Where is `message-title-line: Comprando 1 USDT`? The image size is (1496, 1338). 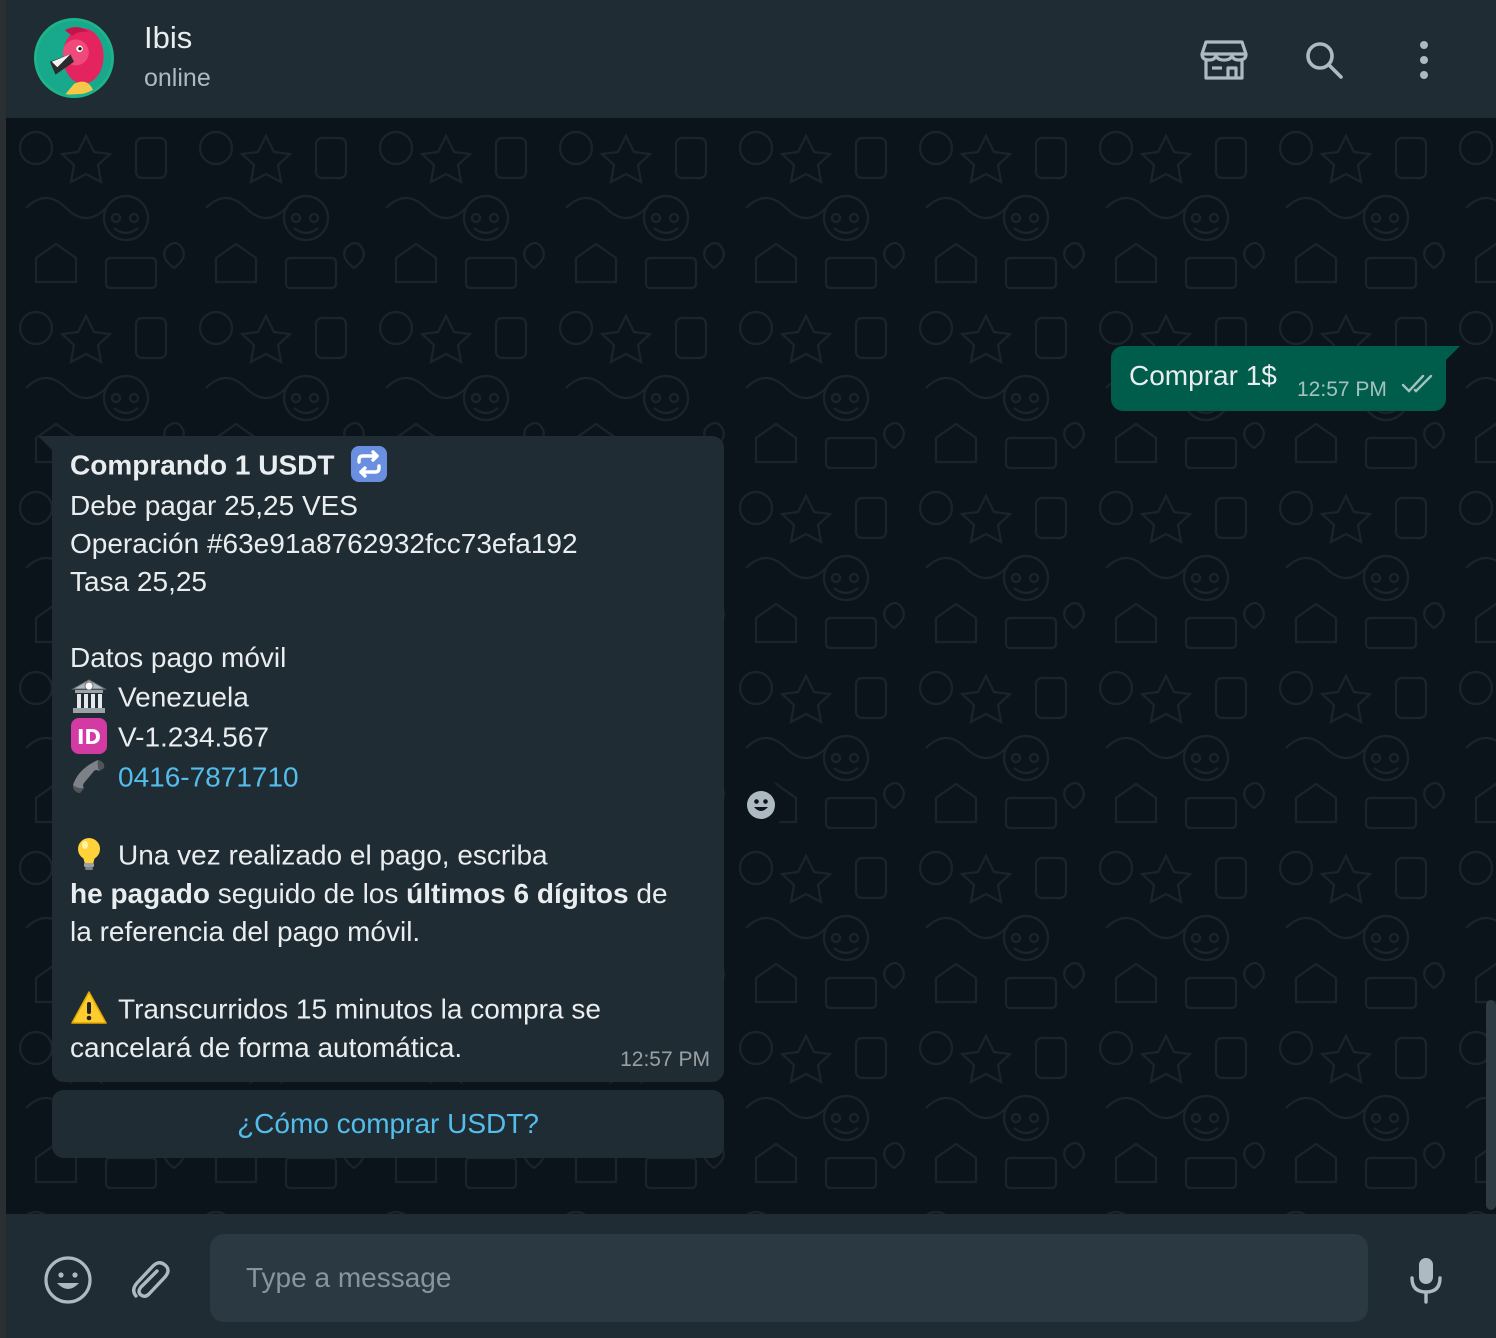 message-title-line: Comprando 1 USDT is located at coordinates (234, 465).